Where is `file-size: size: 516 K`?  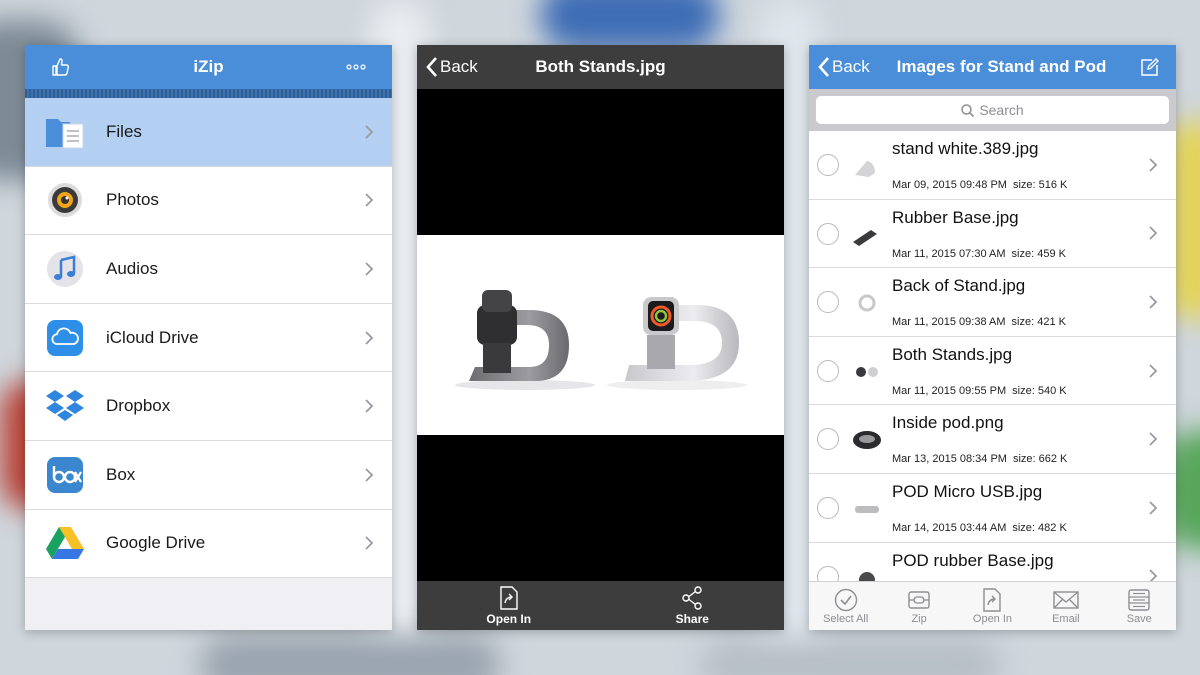
file-size: size: 516 K is located at coordinates (1040, 185).